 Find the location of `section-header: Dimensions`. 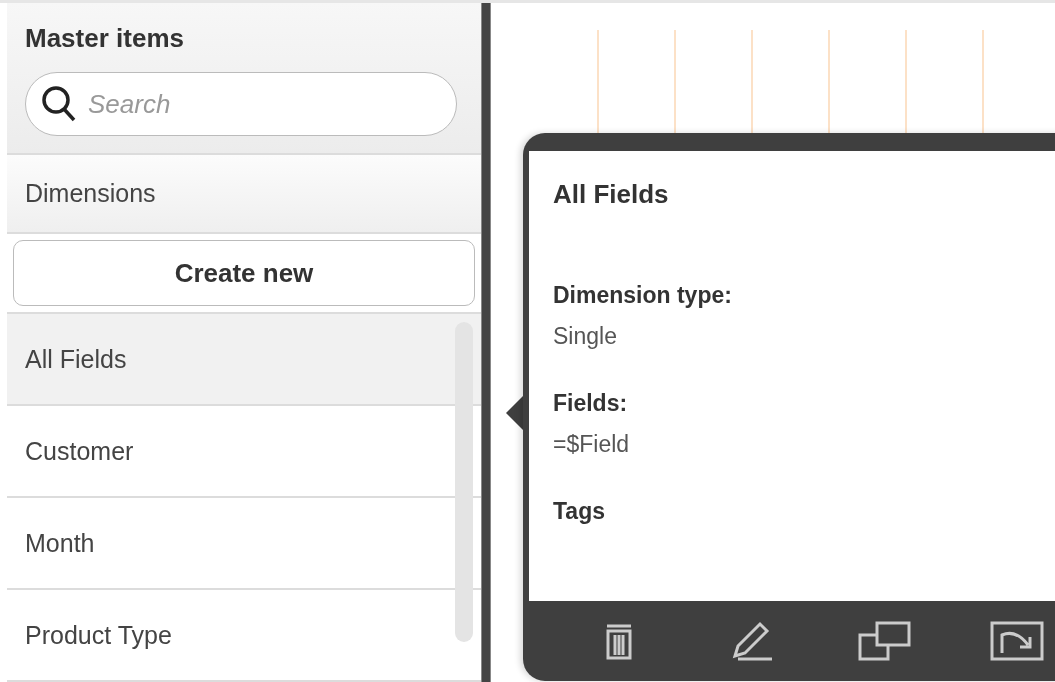

section-header: Dimensions is located at coordinates (244, 194).